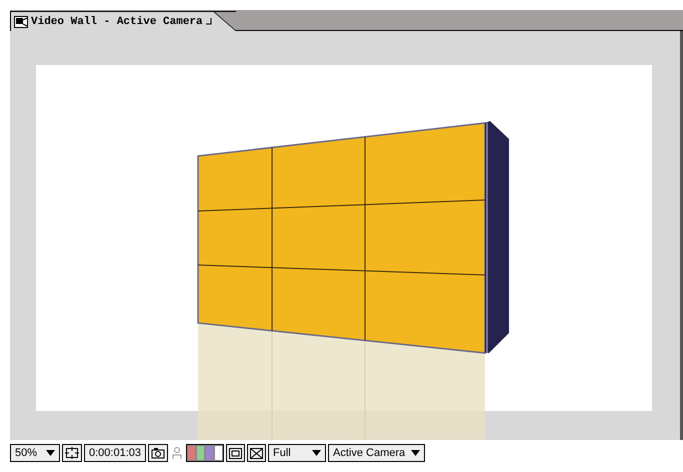 This screenshot has height=472, width=683. What do you see at coordinates (35, 453) in the screenshot?
I see `zoom-dropdown: 50%` at bounding box center [35, 453].